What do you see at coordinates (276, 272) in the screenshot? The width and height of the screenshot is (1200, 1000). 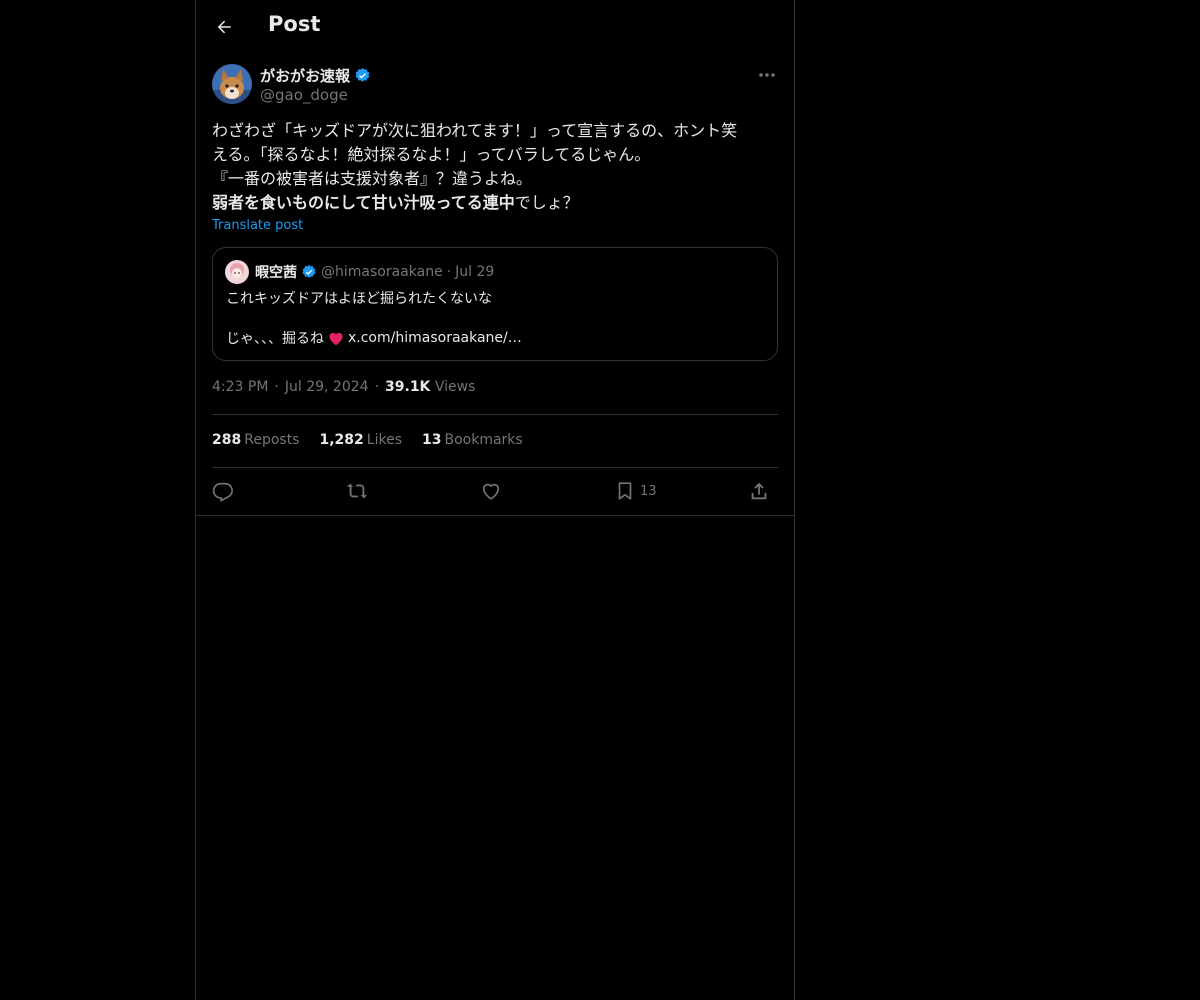 I see `quote-display-name: 暇空茜` at bounding box center [276, 272].